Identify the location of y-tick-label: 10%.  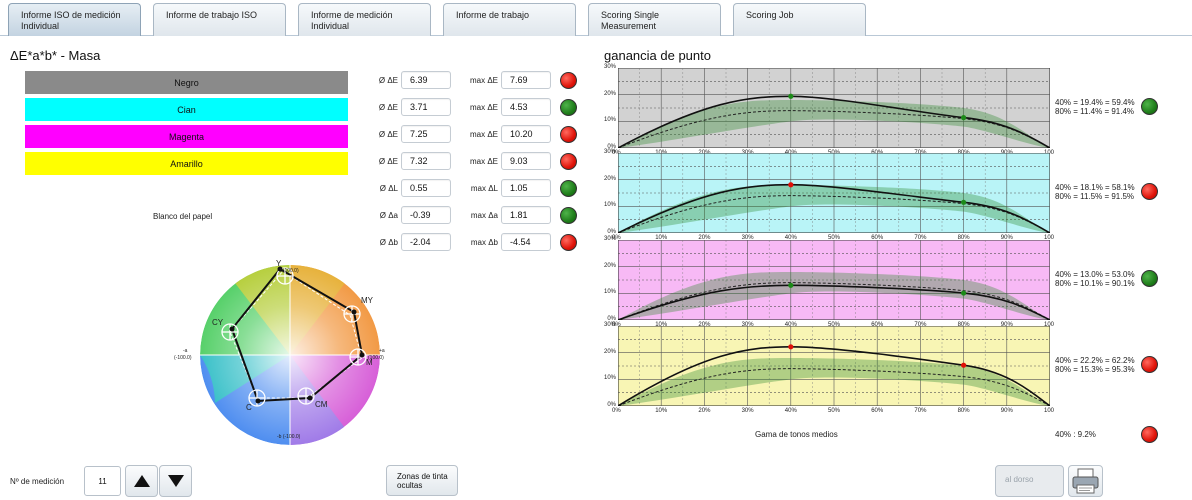
(609, 292).